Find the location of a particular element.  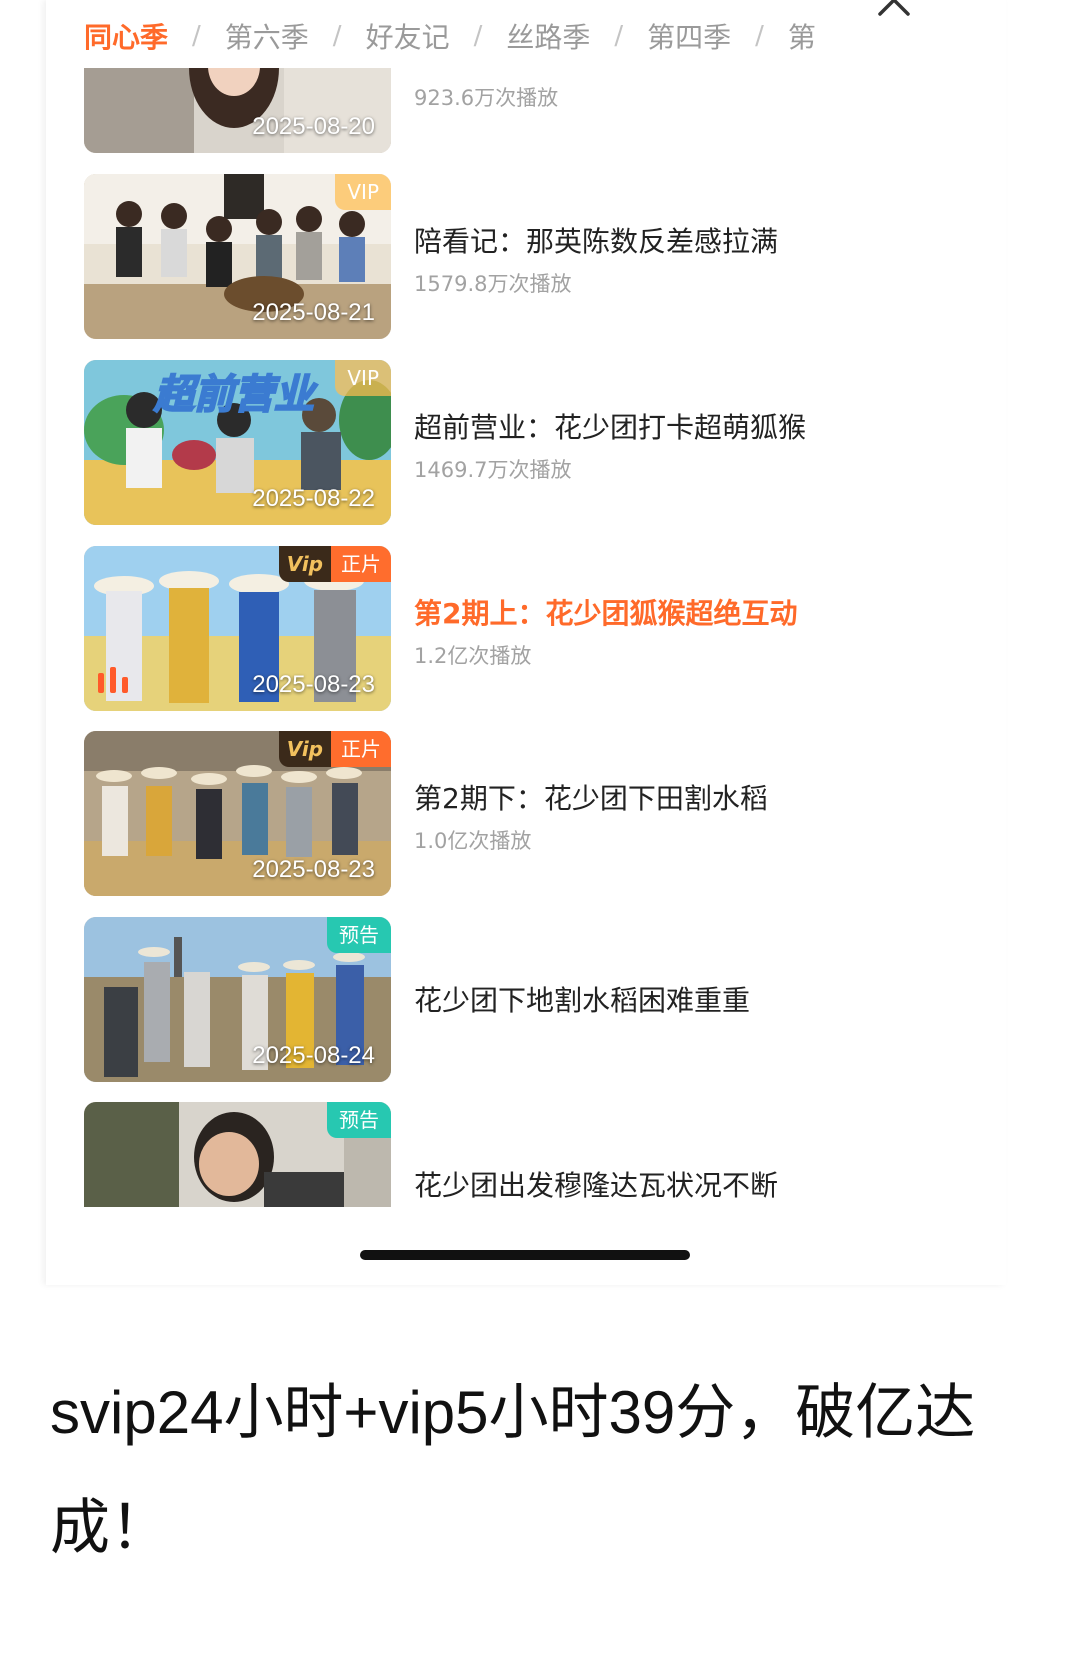

tab-silk-road-season: 丝路季 is located at coordinates (548, 36).